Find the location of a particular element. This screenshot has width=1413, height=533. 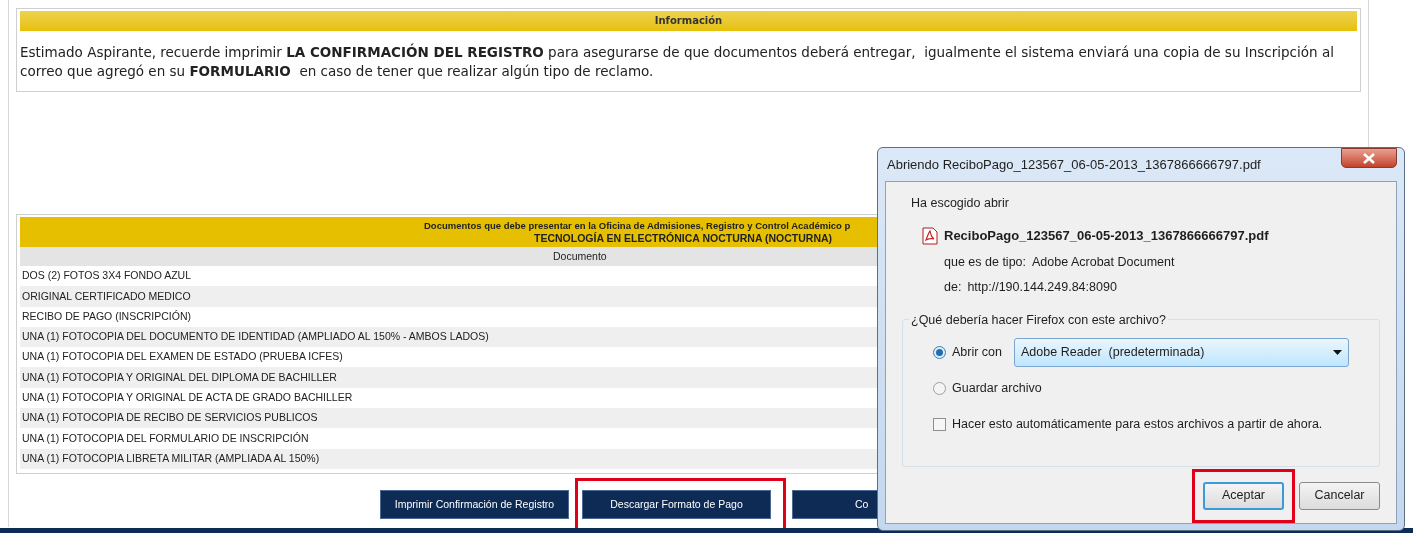

file-name: ReciboPago_123567_06-05-2013_1367866666797.pdf is located at coordinates (1106, 235).